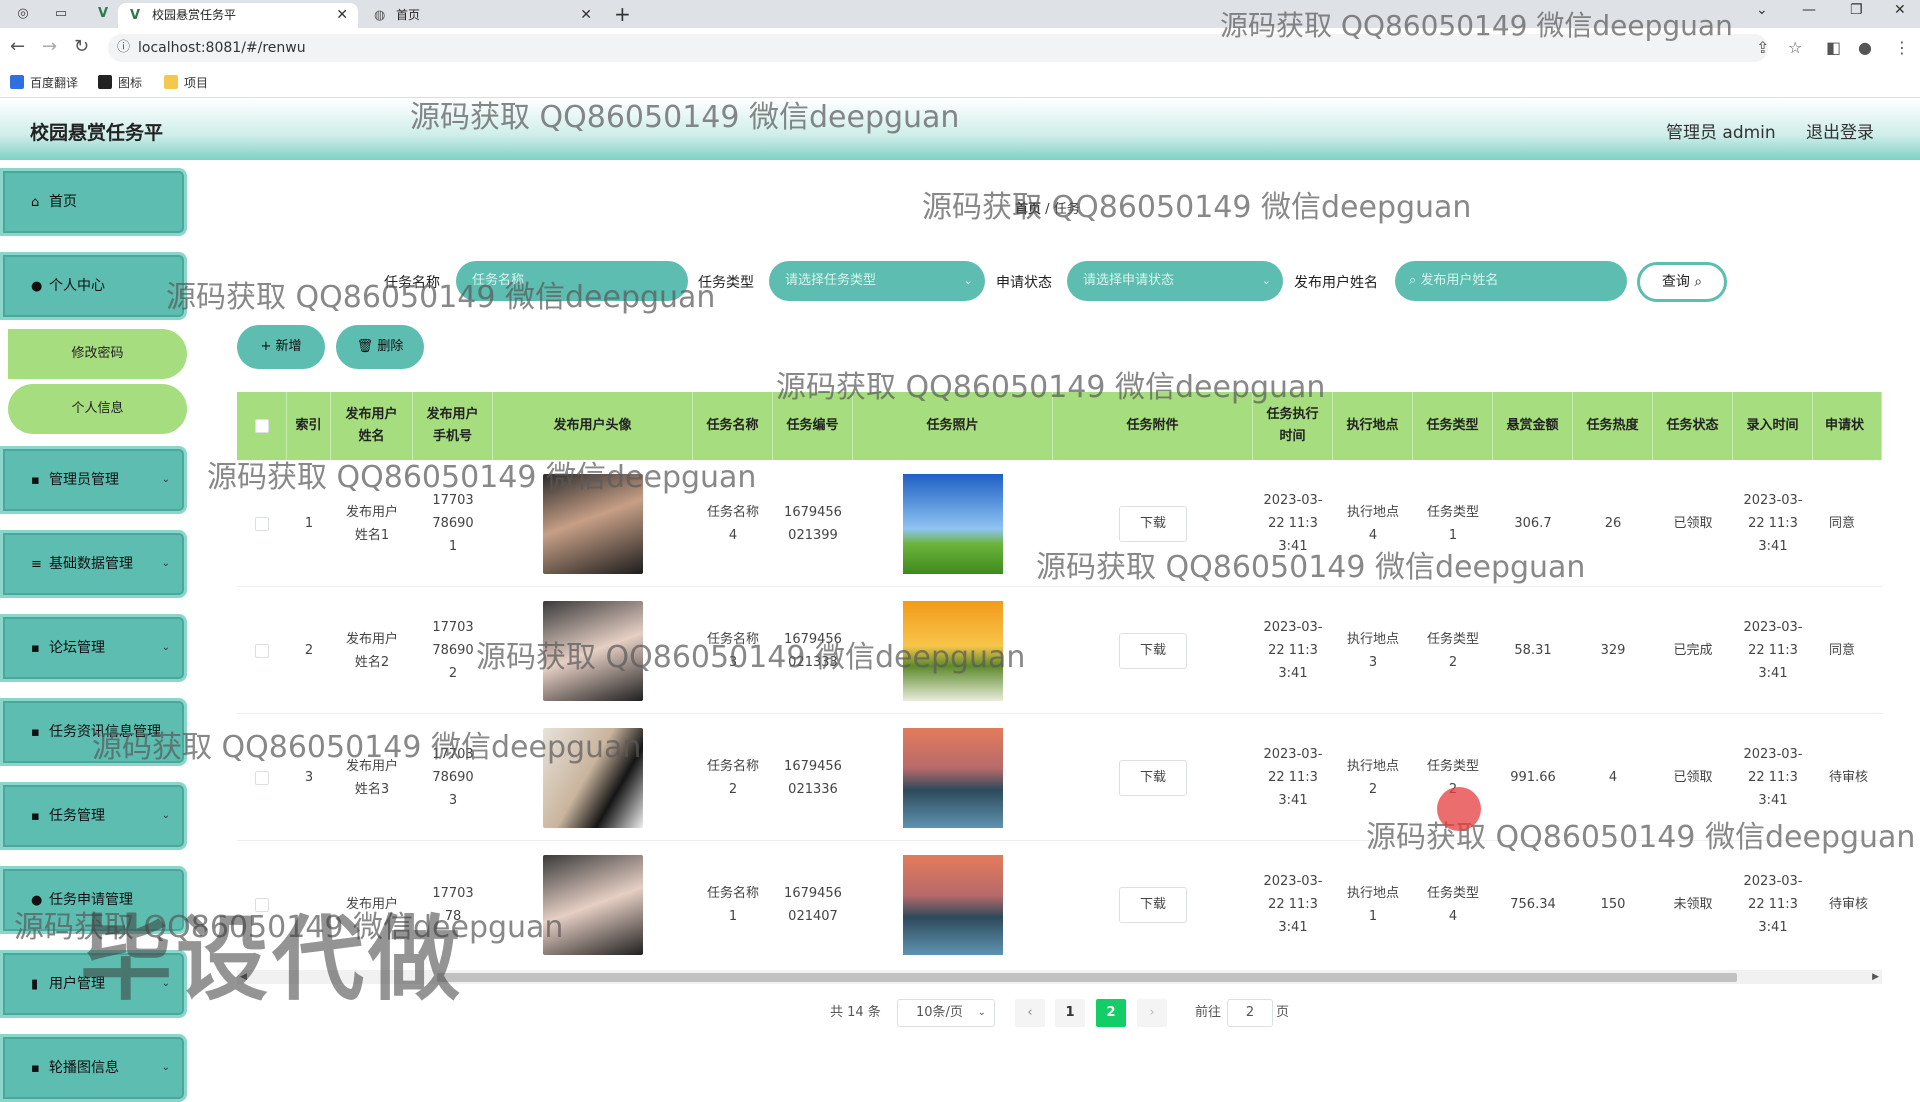 This screenshot has height=1102, width=1920. I want to click on avatar-cell, so click(593, 904).